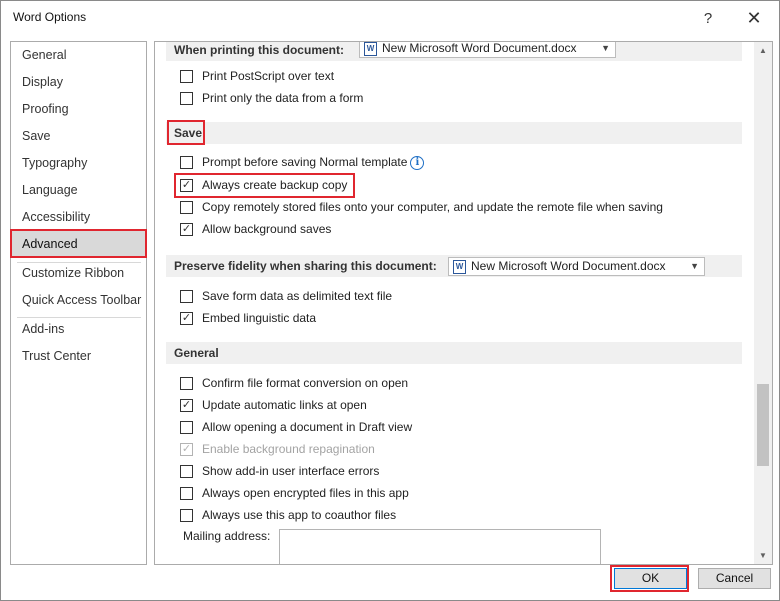 The width and height of the screenshot is (780, 601). Describe the element at coordinates (186, 98) in the screenshot. I see `print-form-data-checkbox` at that location.